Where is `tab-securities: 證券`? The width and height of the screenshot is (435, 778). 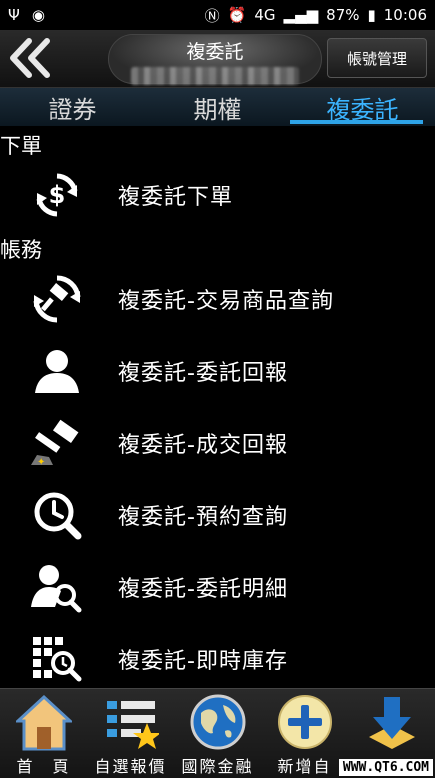
tab-securities: 證券 is located at coordinates (72, 107).